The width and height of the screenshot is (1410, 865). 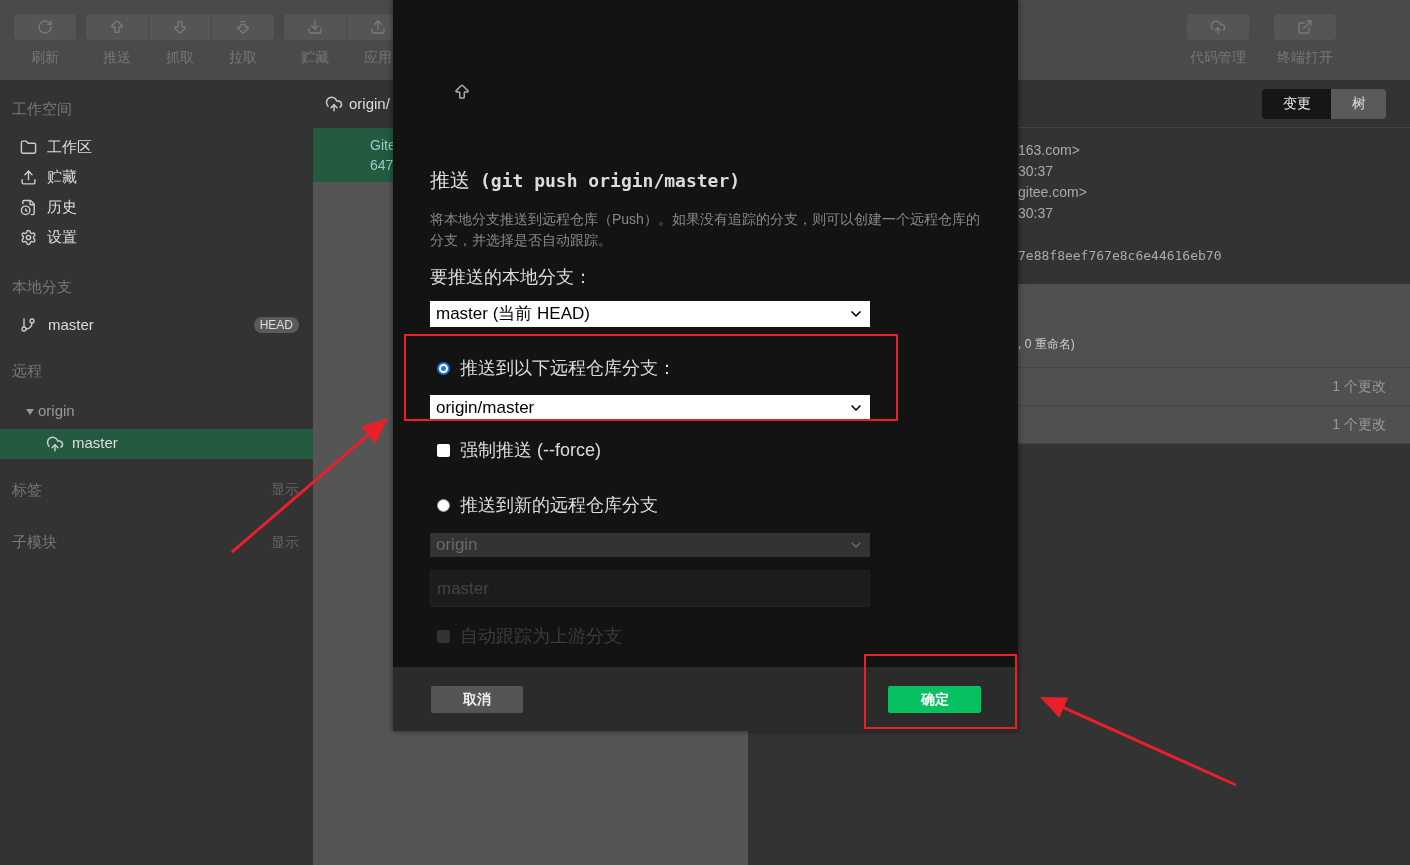 I want to click on section-title: 工作空间, so click(x=42, y=109).